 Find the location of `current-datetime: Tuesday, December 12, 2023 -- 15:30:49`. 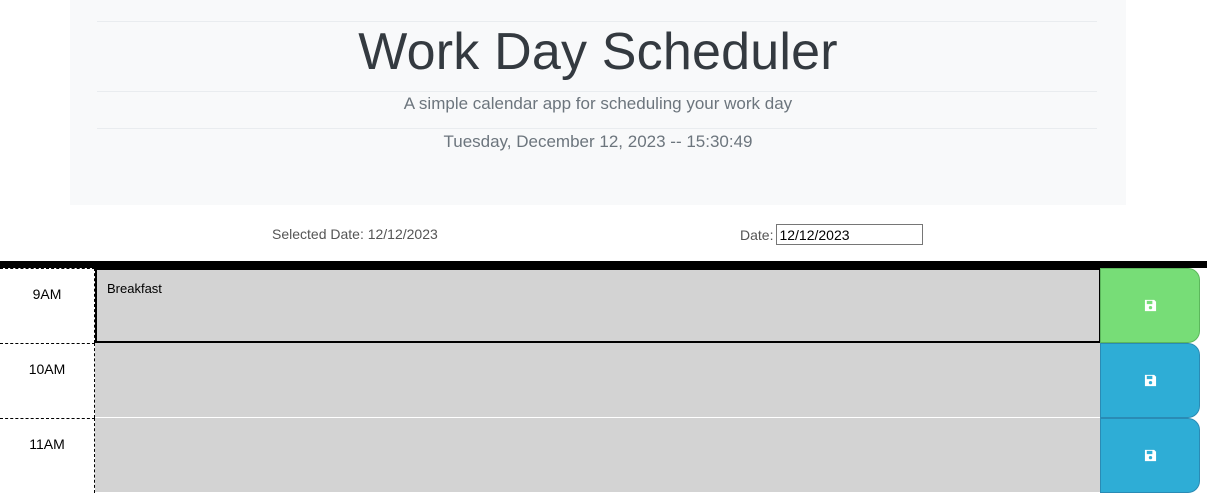

current-datetime: Tuesday, December 12, 2023 -- 15:30:49 is located at coordinates (598, 141).